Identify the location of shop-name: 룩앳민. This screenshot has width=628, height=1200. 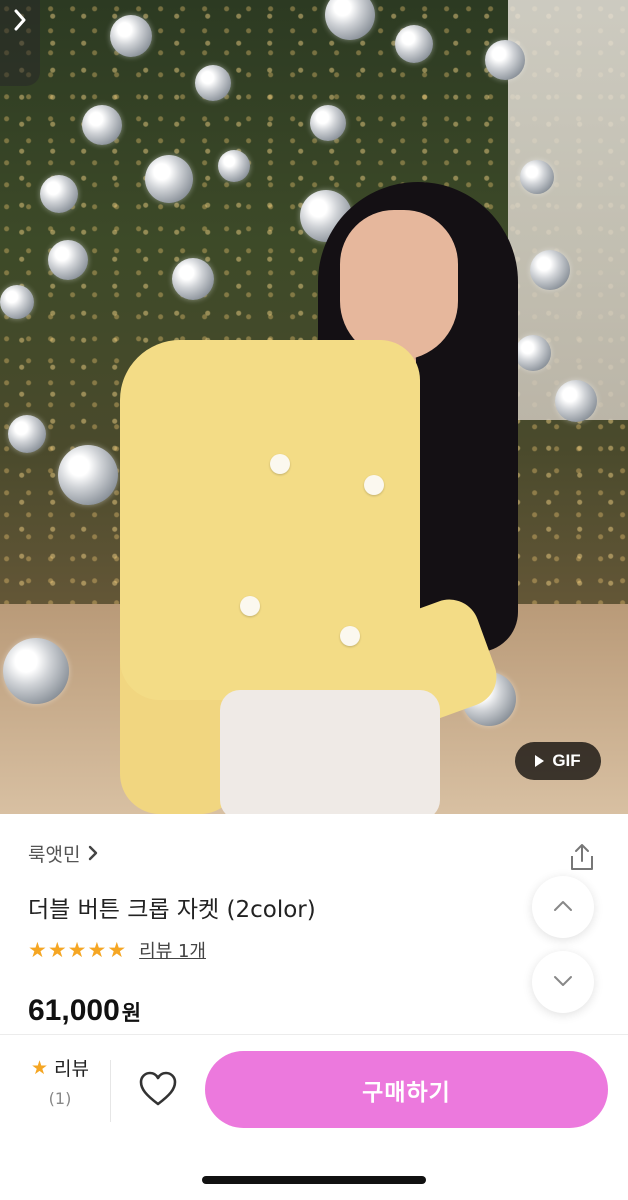
(54, 855).